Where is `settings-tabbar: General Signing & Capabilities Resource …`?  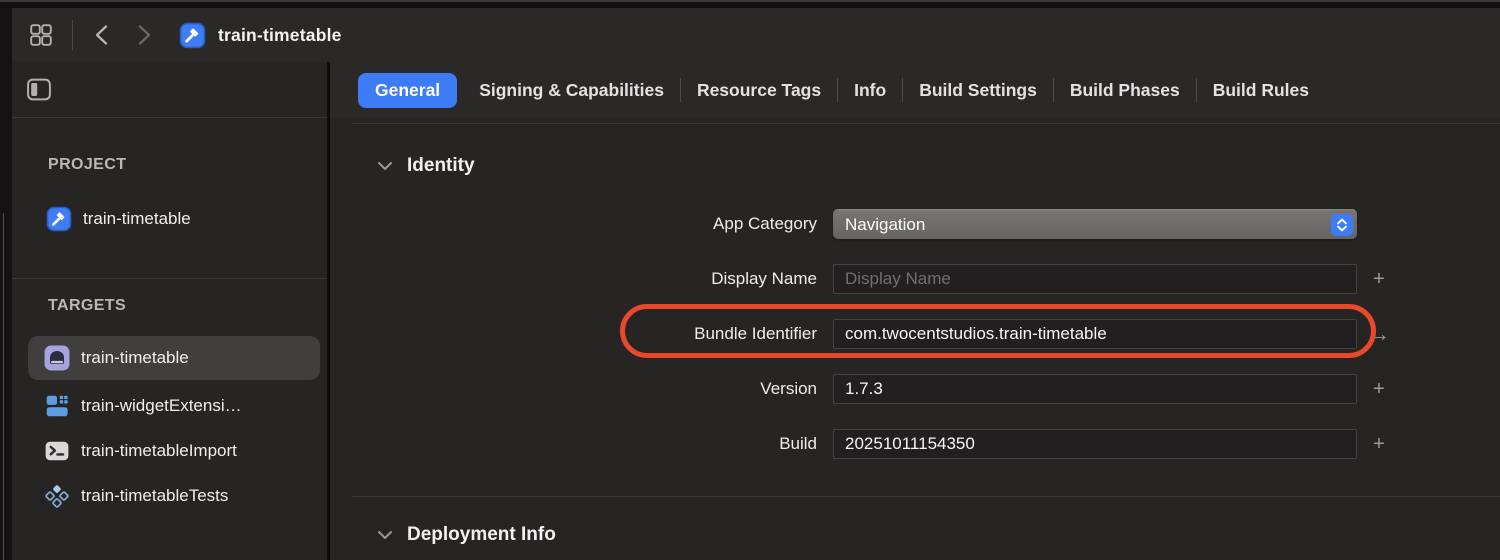 settings-tabbar: General Signing & Capabilities Resource … is located at coordinates (915, 90).